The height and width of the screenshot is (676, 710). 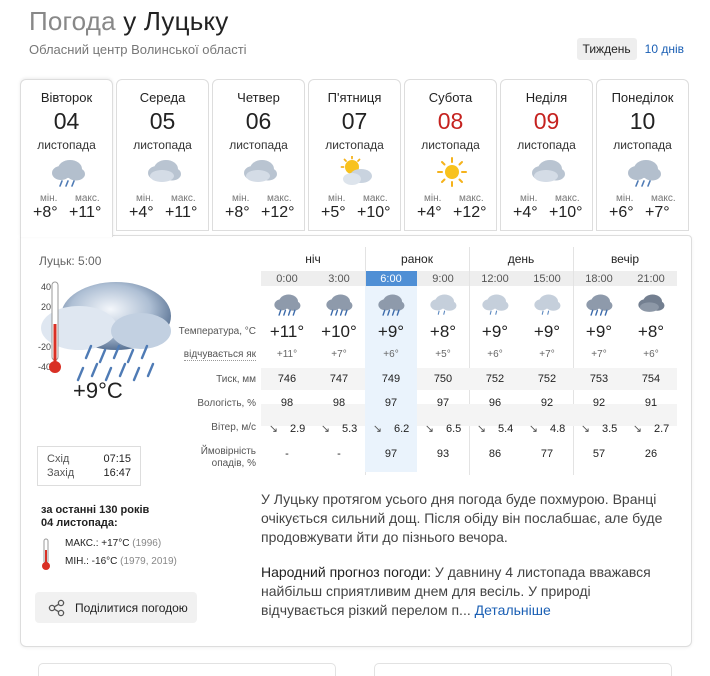 I want to click on day-tab-07: П'ятниця 07 листопада мін. макс. +5° +10°, so click(x=354, y=155).